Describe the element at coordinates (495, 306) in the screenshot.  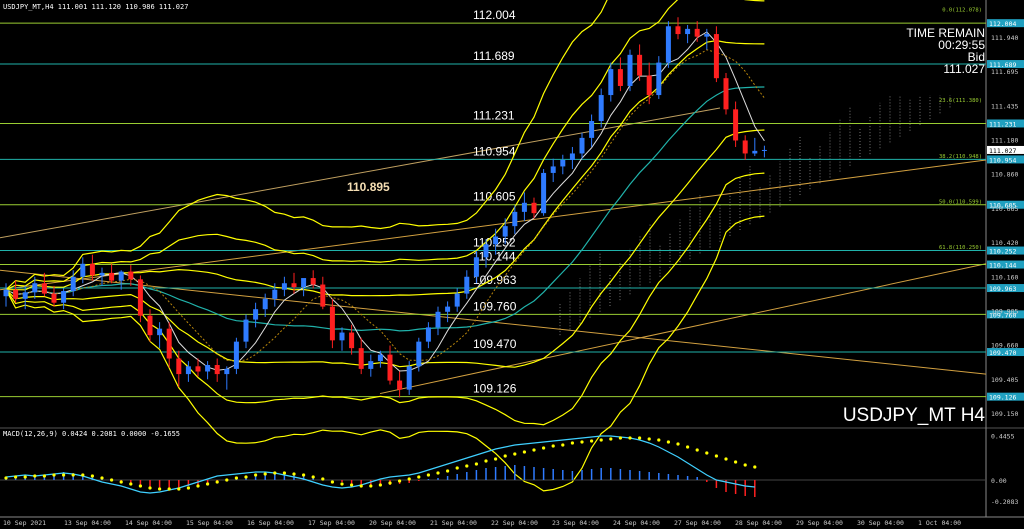
I see `level-label: 109.760` at that location.